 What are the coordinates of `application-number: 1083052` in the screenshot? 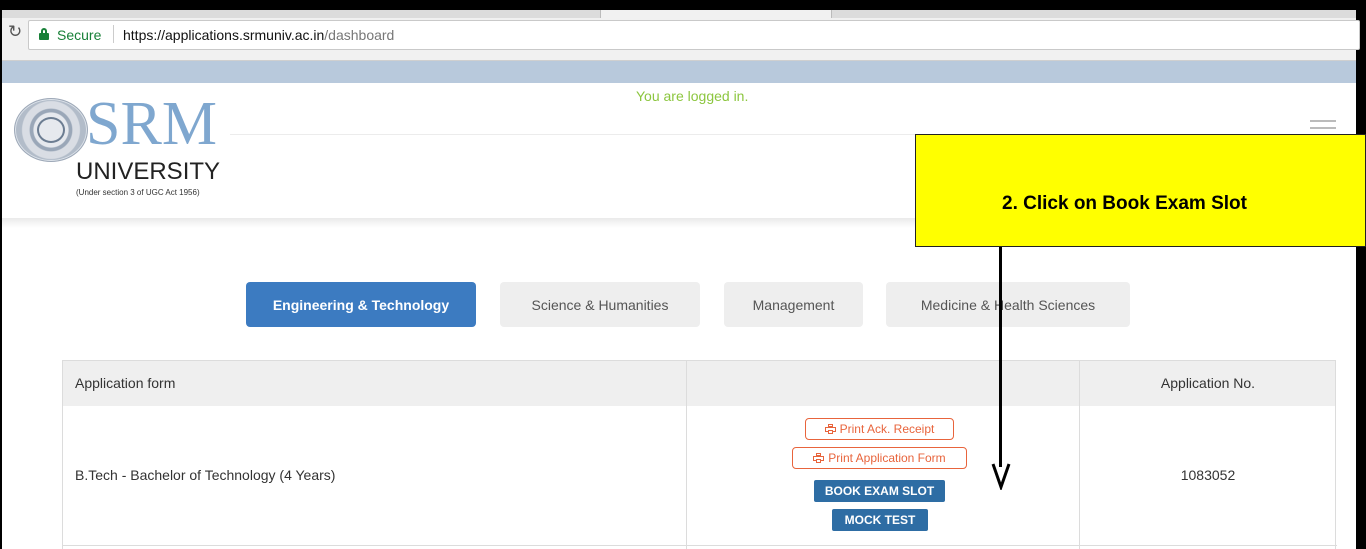 It's located at (1208, 475).